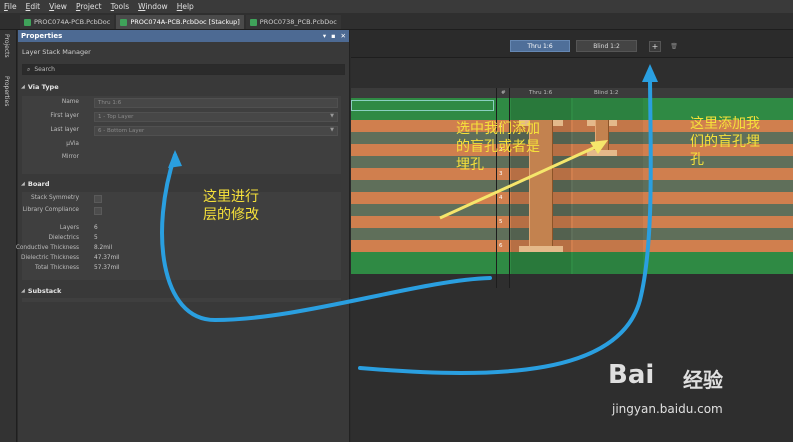 This screenshot has width=793, height=442. What do you see at coordinates (541, 249) in the screenshot?
I see `thru-via-pad` at bounding box center [541, 249].